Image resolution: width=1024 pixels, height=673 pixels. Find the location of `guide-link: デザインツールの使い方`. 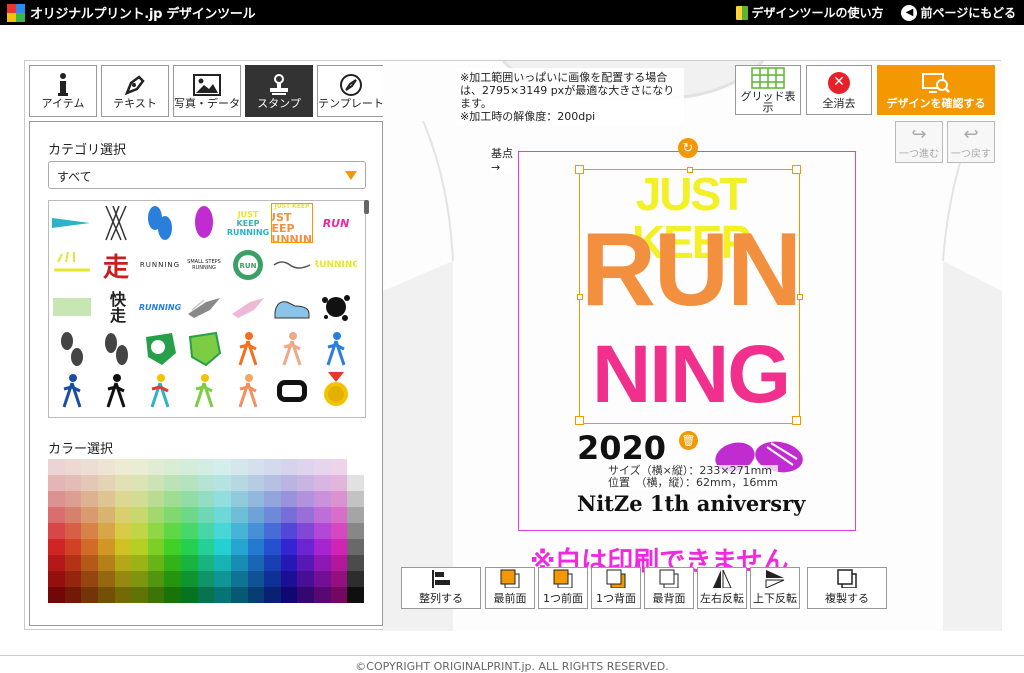

guide-link: デザインツールの使い方 is located at coordinates (809, 12).